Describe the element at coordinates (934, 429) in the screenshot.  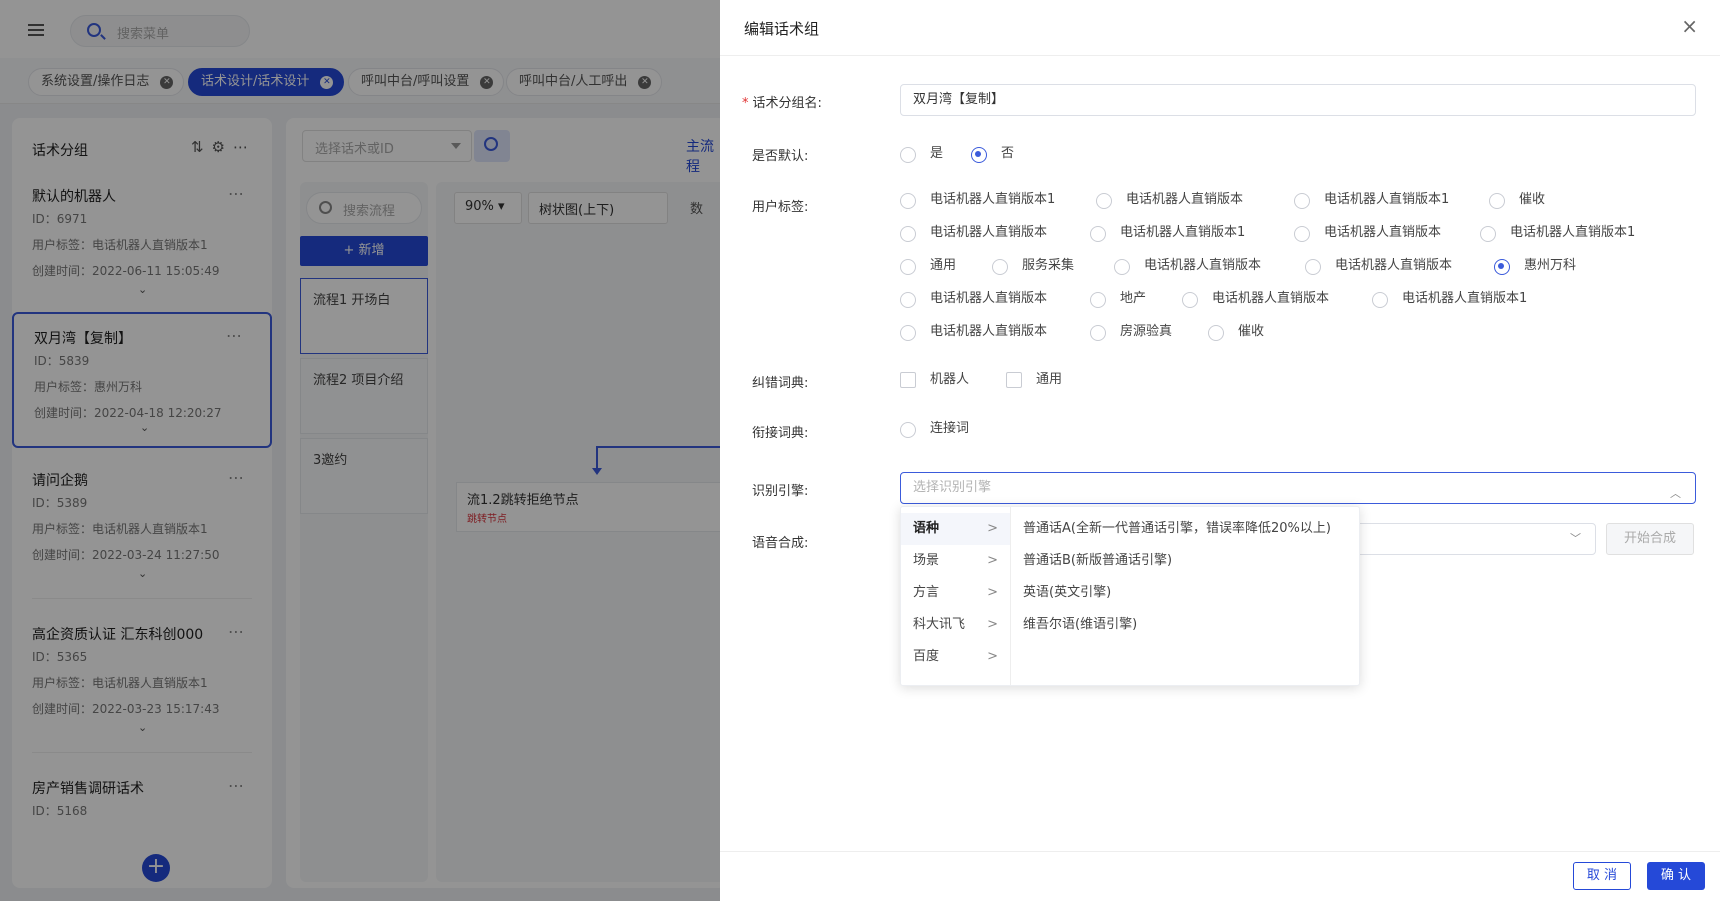
I see `connect-word-radio: 连接词` at that location.